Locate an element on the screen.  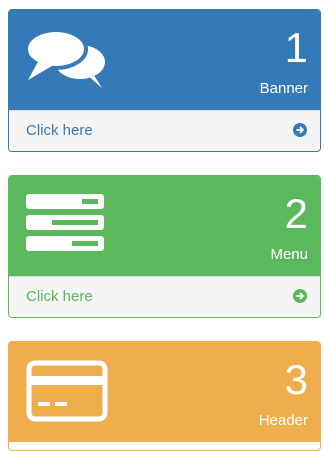
panel-label: Menu is located at coordinates (289, 254).